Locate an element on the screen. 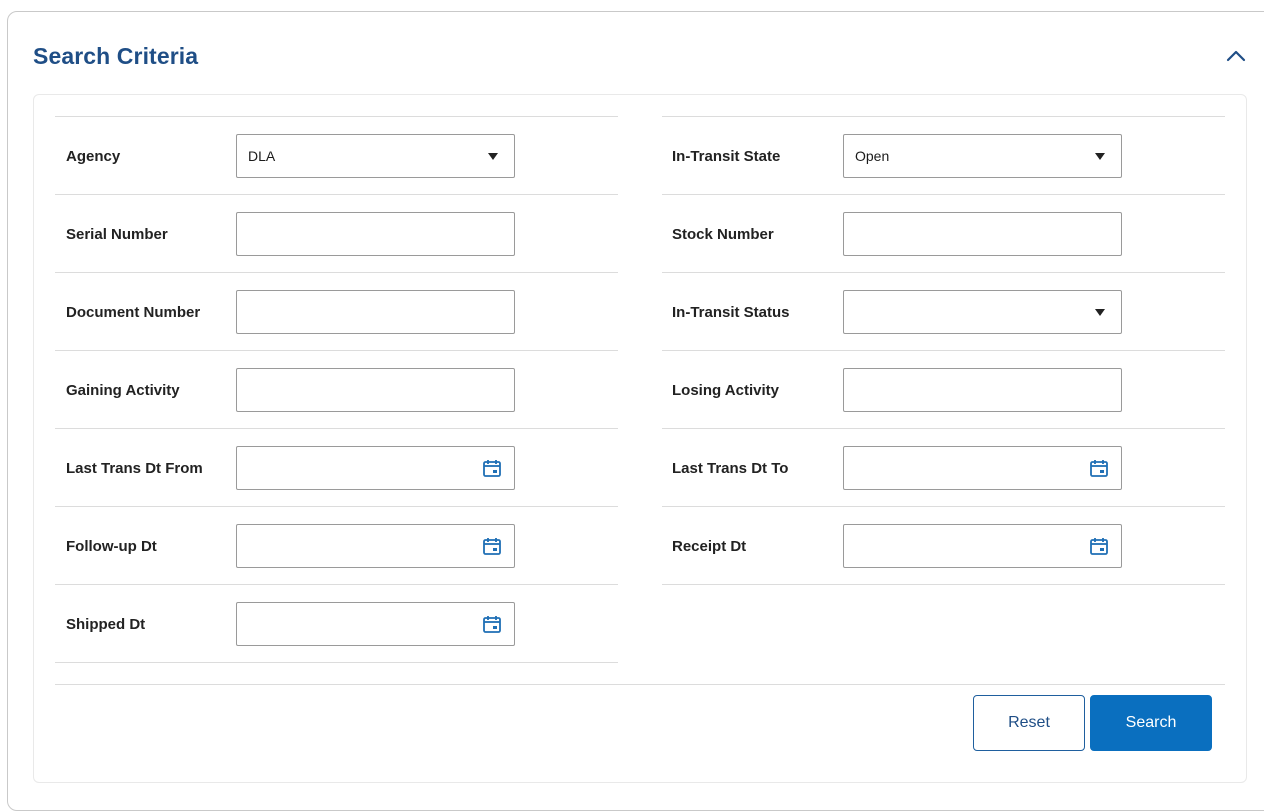  gaining-activity-label: Gaining Activity is located at coordinates (123, 390).